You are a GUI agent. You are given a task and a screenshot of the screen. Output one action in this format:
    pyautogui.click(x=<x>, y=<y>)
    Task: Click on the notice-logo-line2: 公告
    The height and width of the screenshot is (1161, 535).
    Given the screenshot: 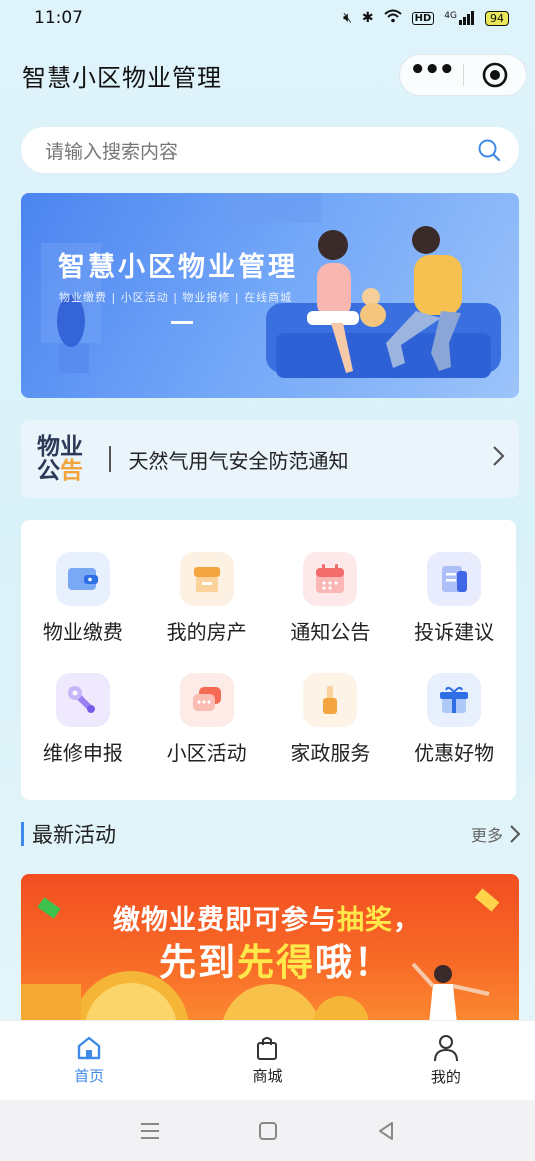 What is the action you would take?
    pyautogui.click(x=64, y=471)
    